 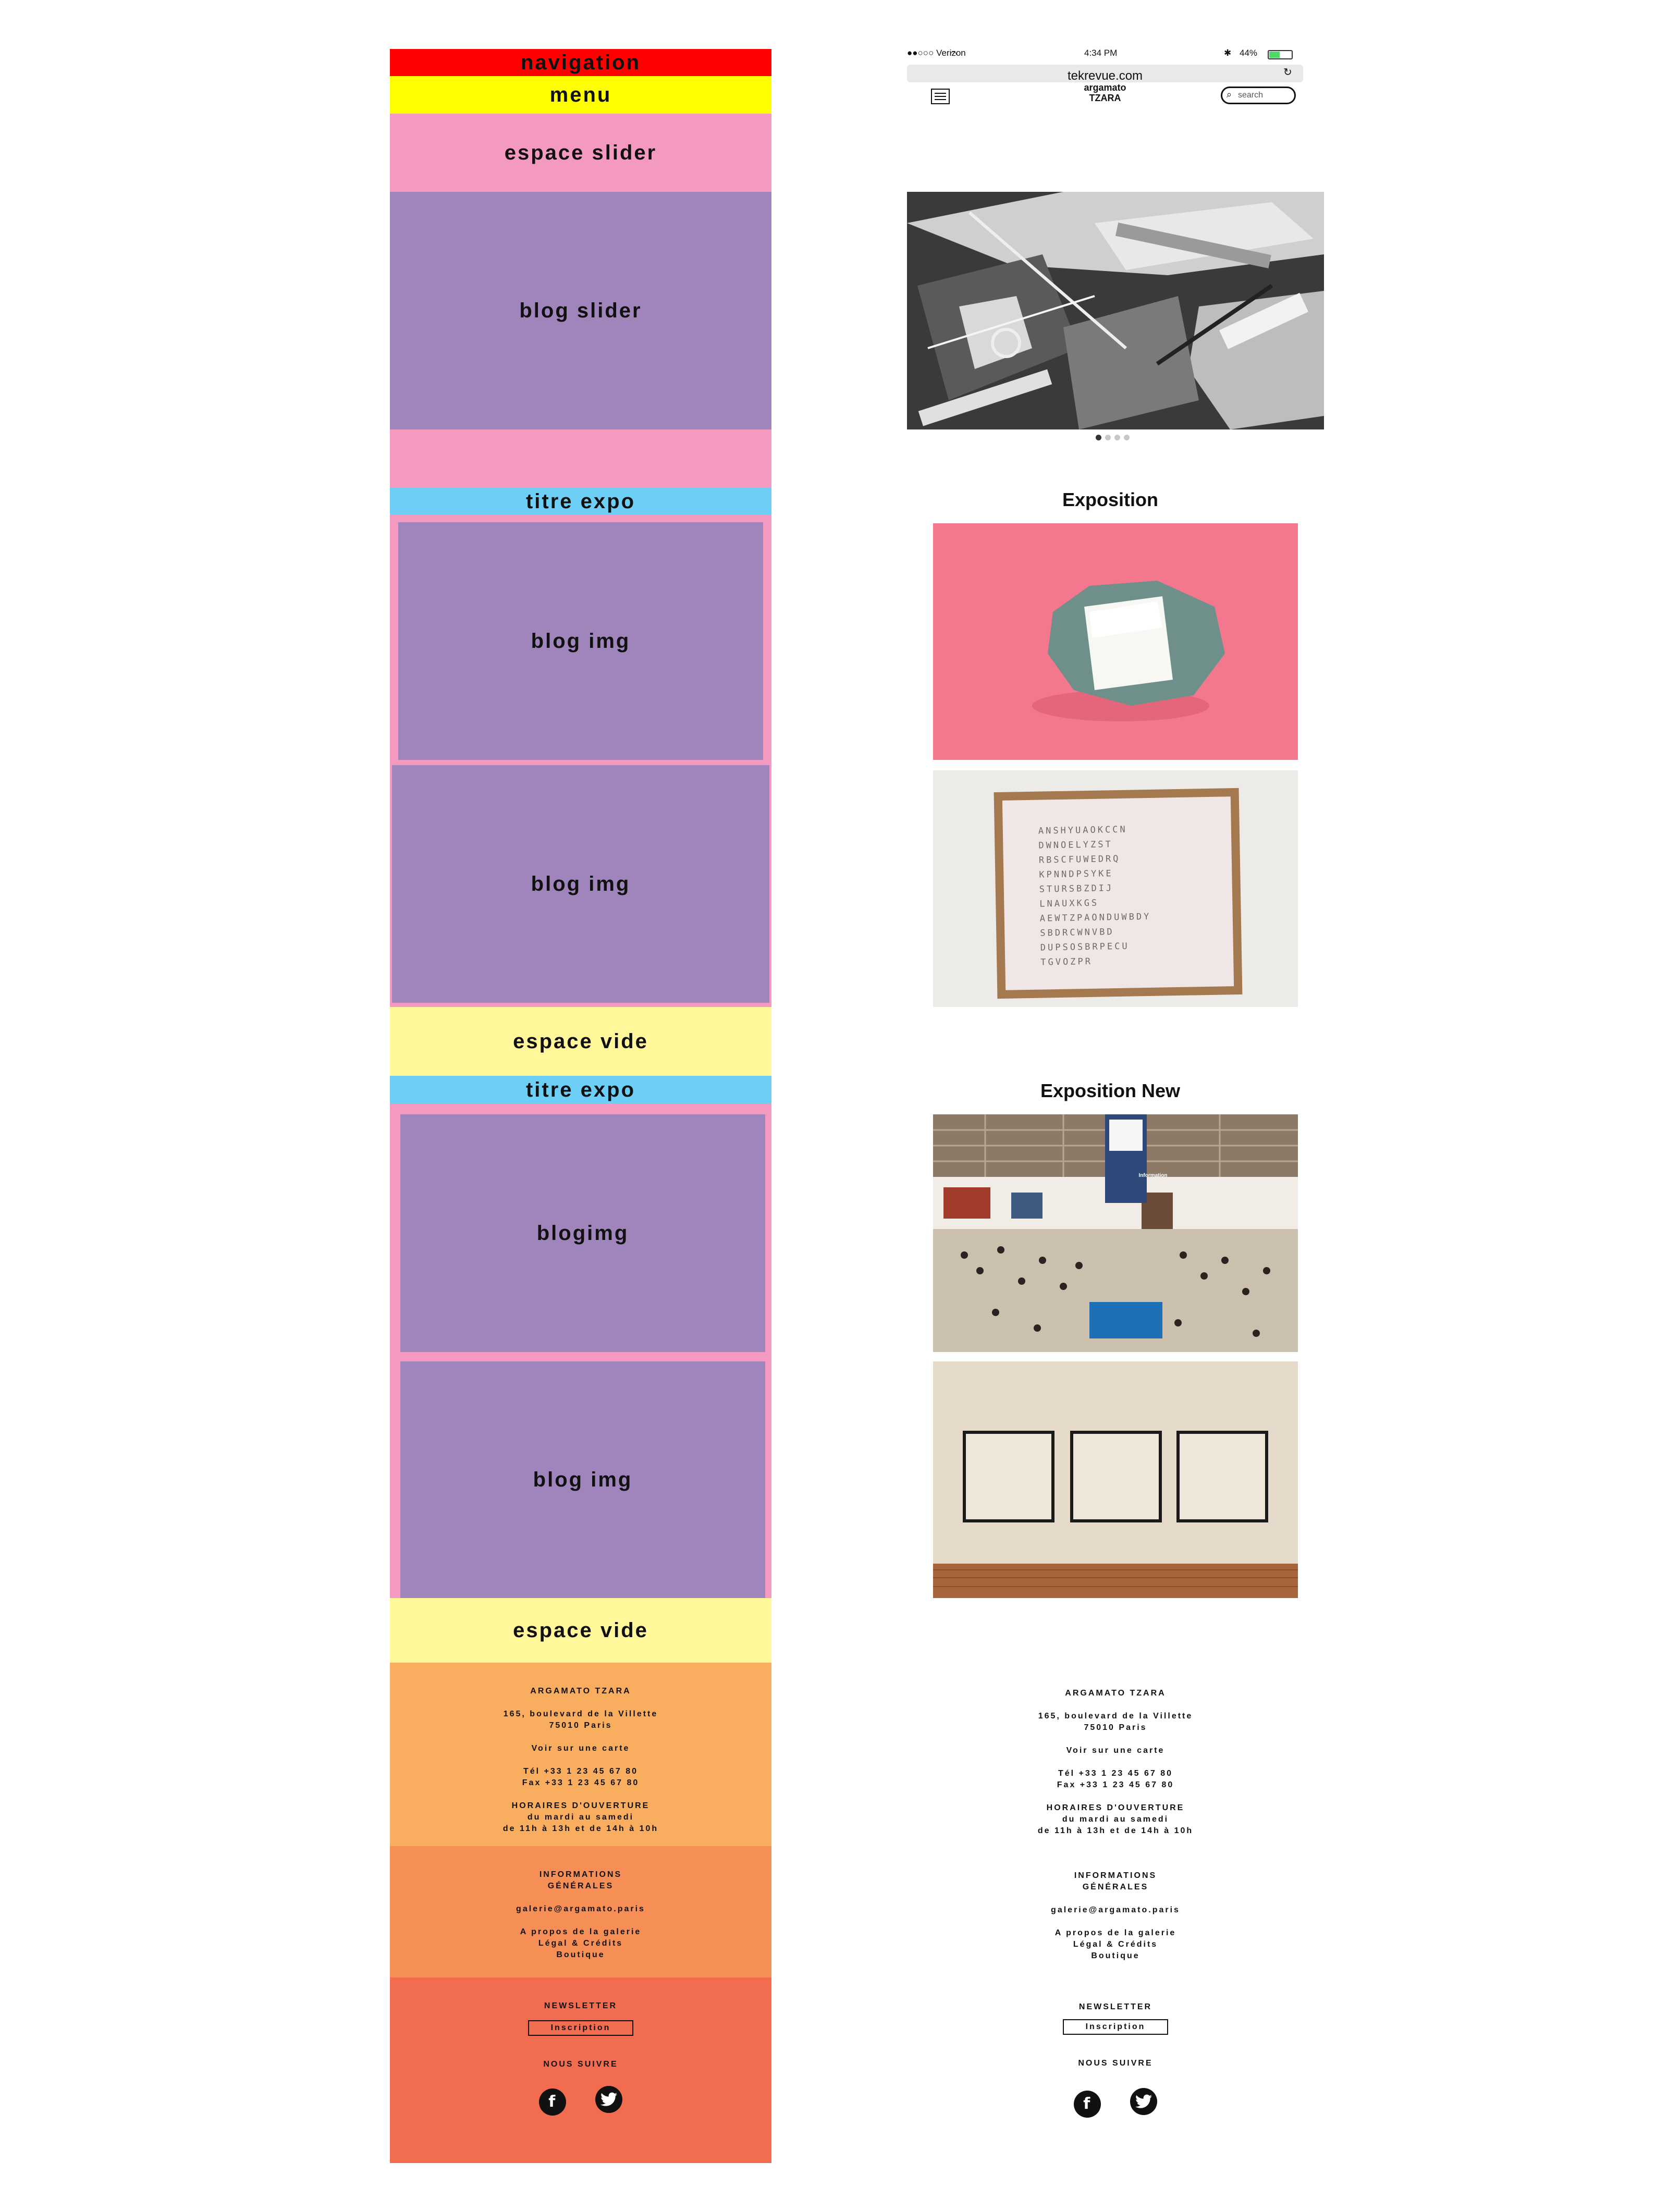 I want to click on search-placeholder: search, so click(x=1251, y=95).